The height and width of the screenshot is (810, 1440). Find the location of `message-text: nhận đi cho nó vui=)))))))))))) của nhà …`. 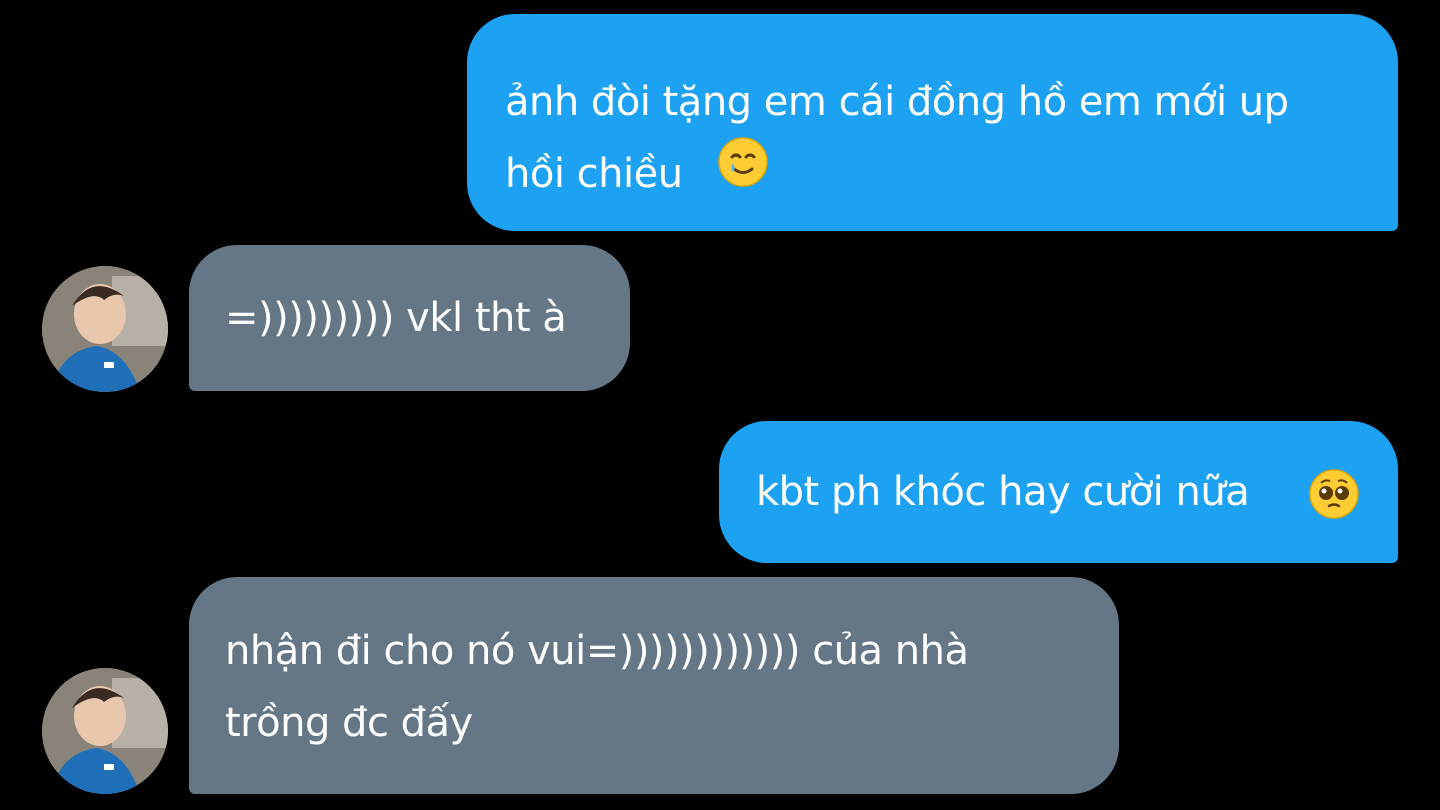

message-text: nhận đi cho nó vui=)))))))))))) của nhà … is located at coordinates (597, 687).